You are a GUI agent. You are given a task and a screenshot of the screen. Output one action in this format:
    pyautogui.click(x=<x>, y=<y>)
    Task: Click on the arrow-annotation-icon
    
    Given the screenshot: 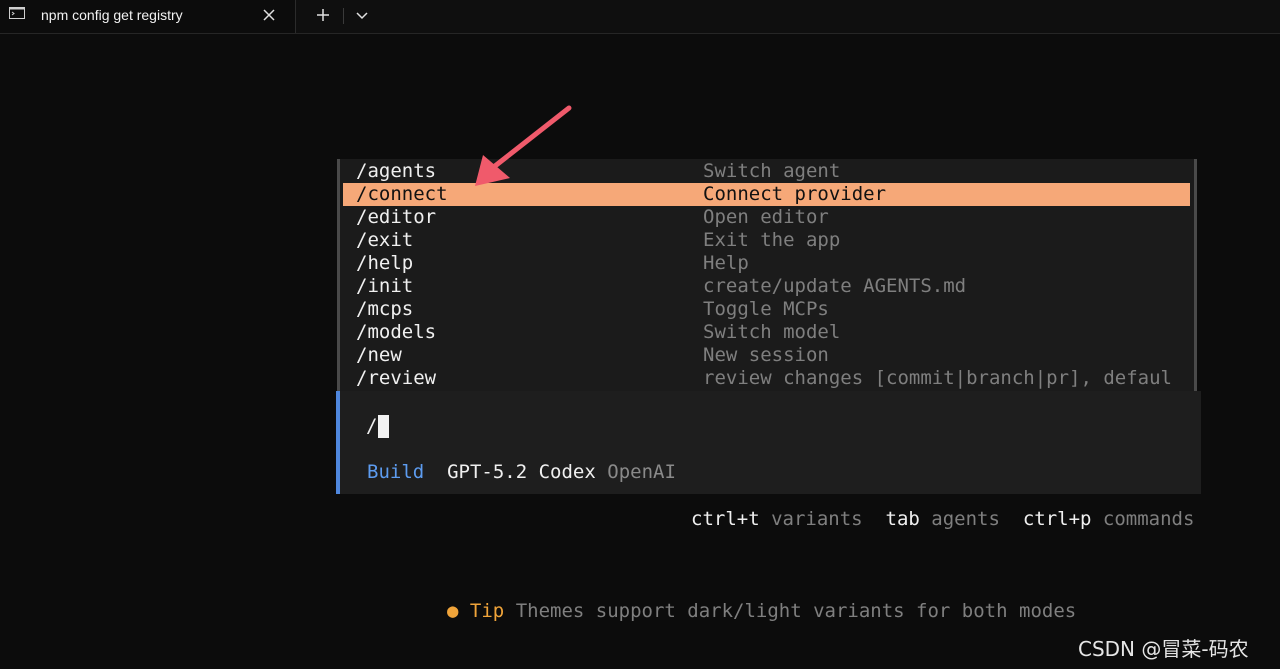 What is the action you would take?
    pyautogui.click(x=523, y=145)
    